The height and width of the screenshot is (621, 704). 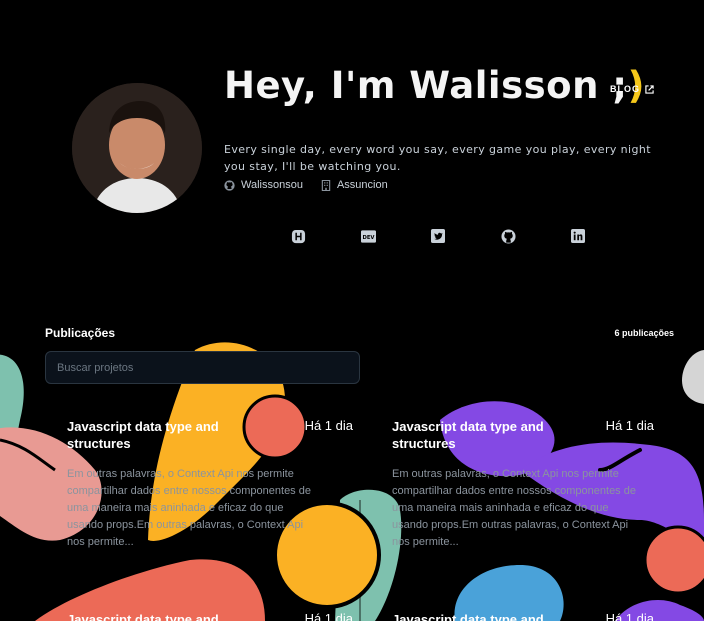 I want to click on linkedin-link, so click(x=578, y=236).